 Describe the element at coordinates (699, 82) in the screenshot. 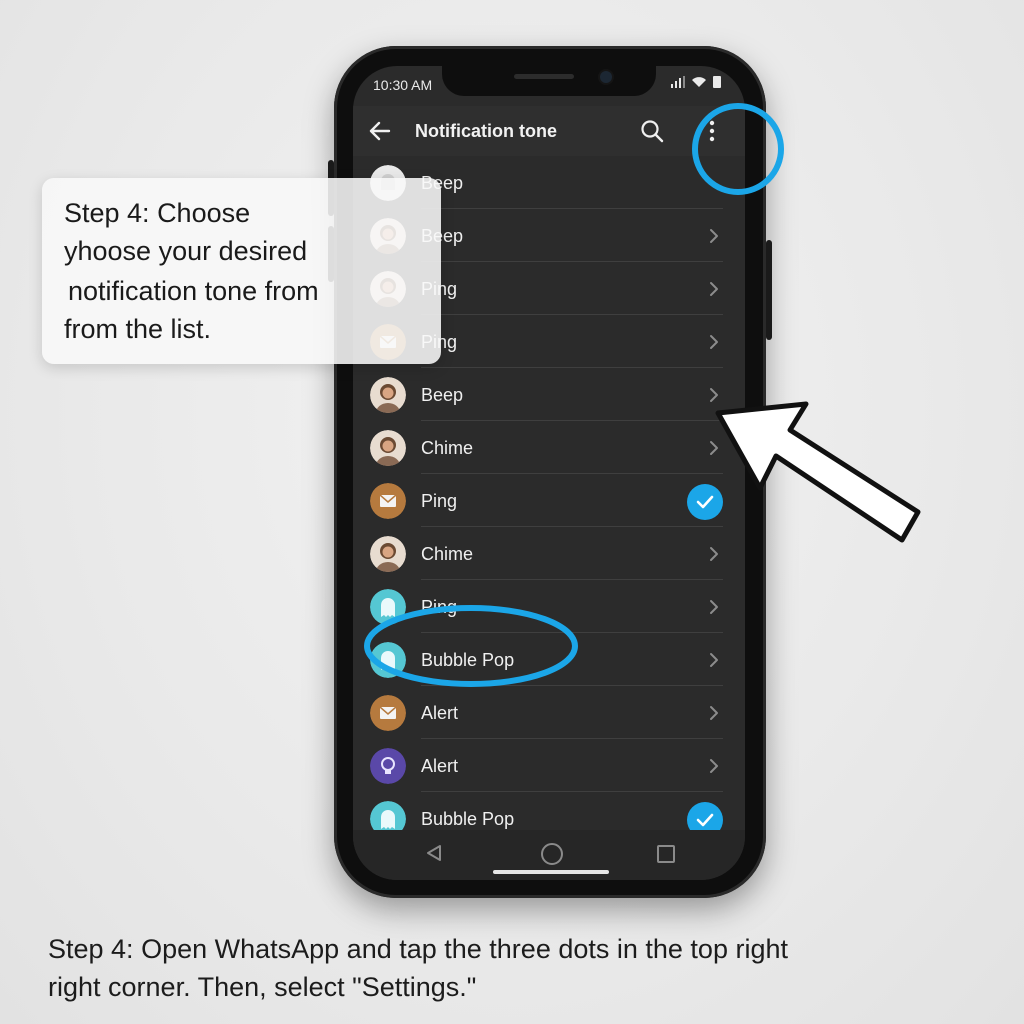

I see `wifi-icon` at that location.